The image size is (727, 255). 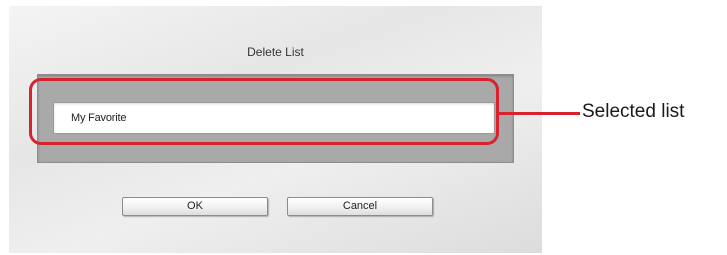 I want to click on cancel-button: Cancel, so click(x=360, y=206).